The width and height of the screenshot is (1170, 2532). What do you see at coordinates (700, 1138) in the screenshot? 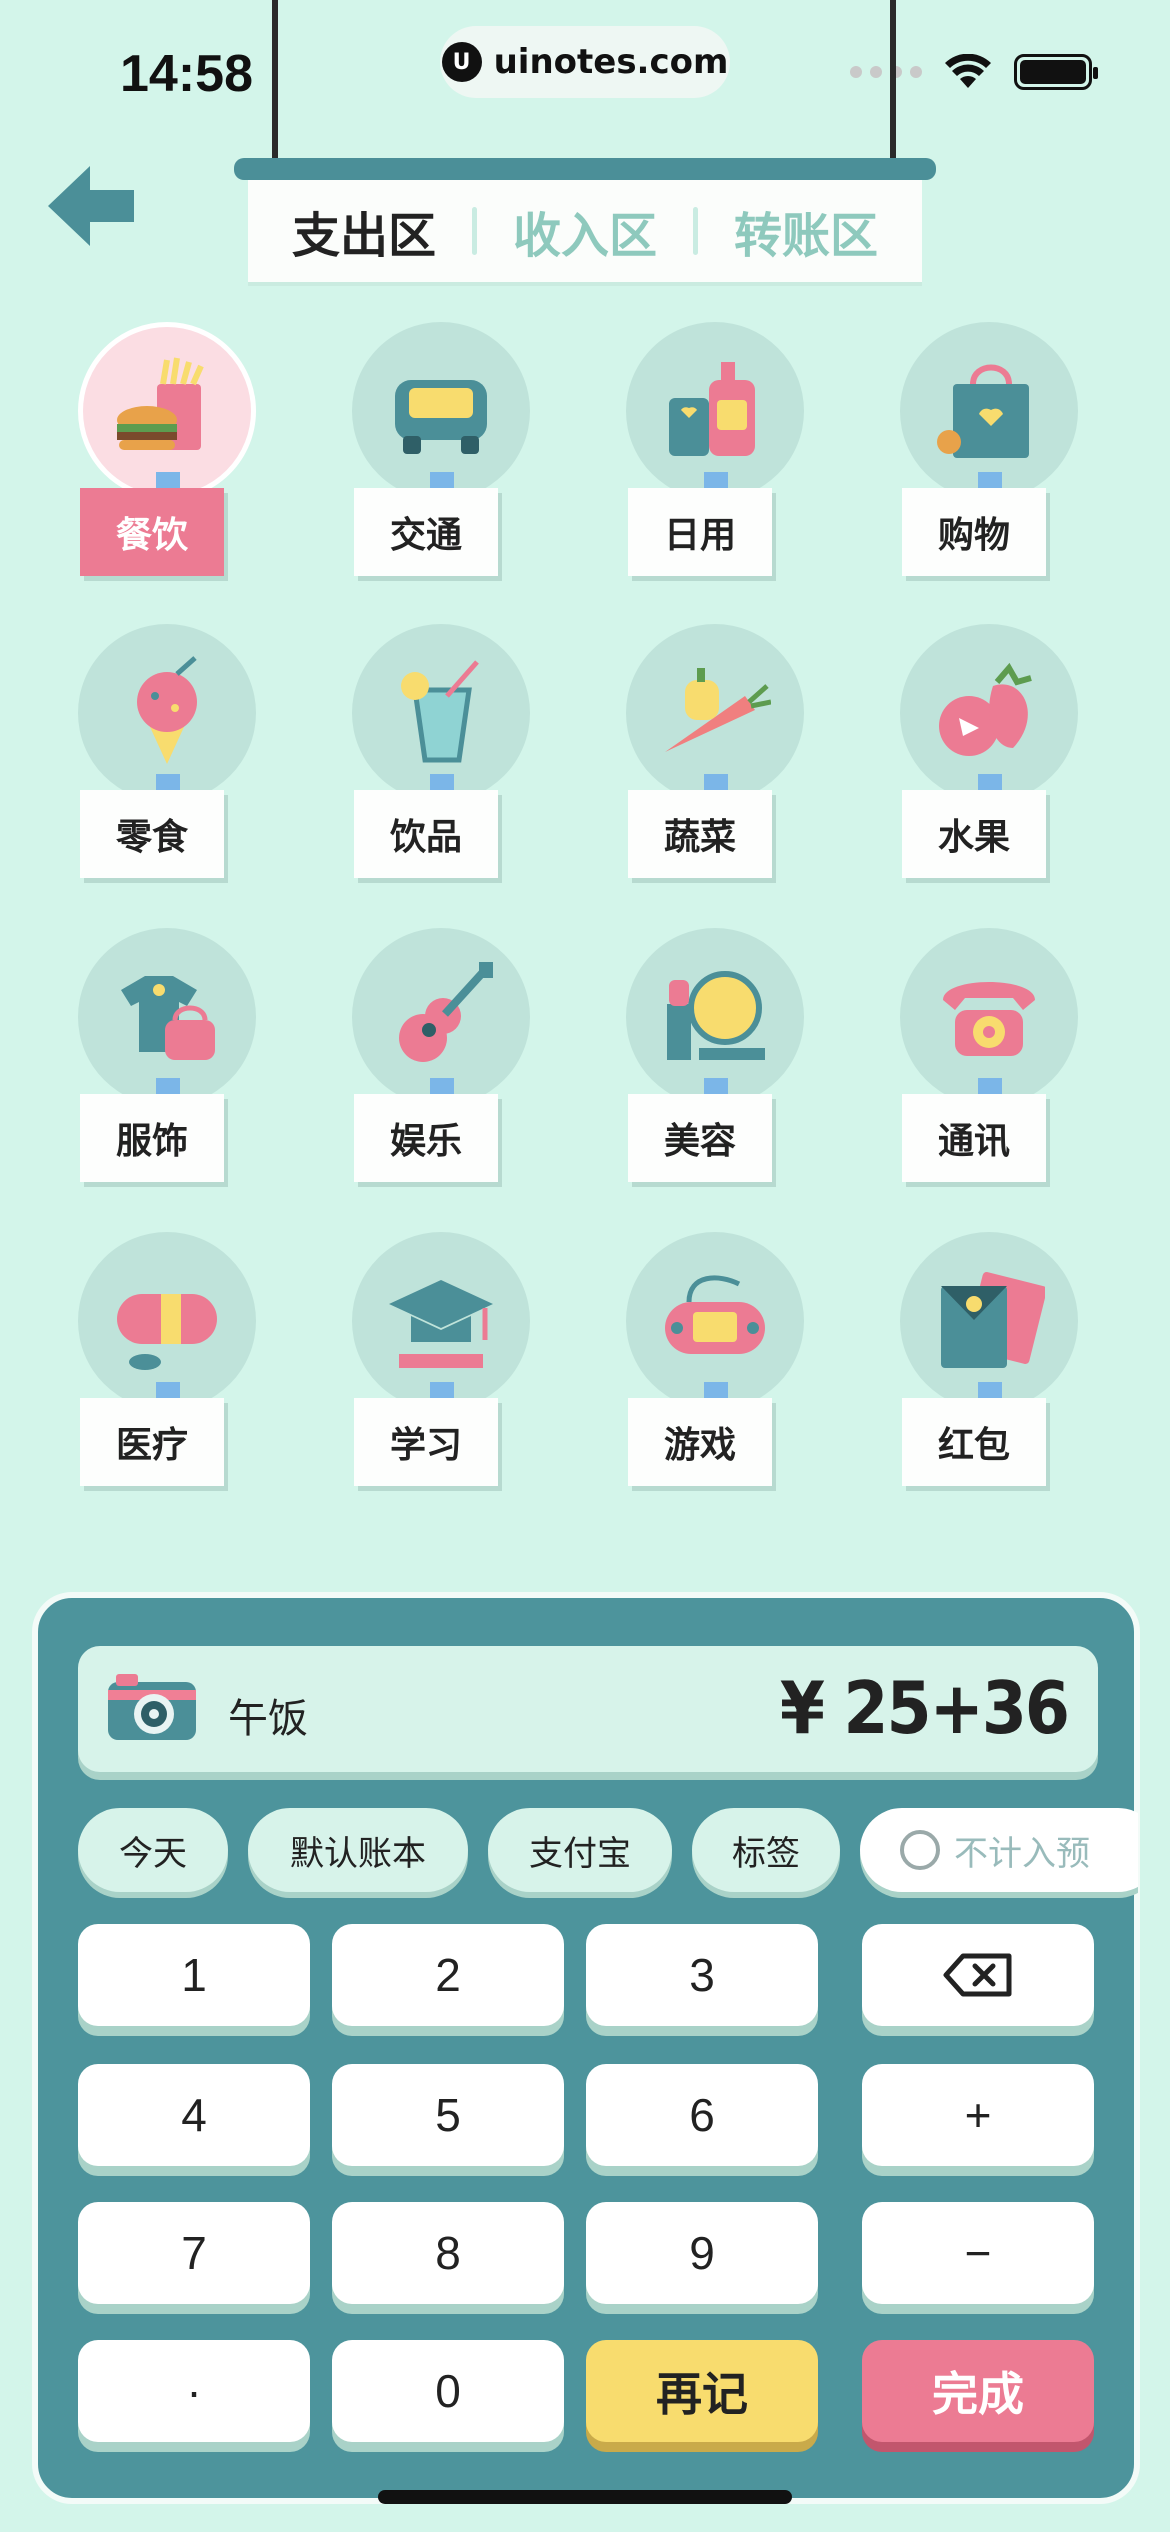
I see `category-label: 美容` at bounding box center [700, 1138].